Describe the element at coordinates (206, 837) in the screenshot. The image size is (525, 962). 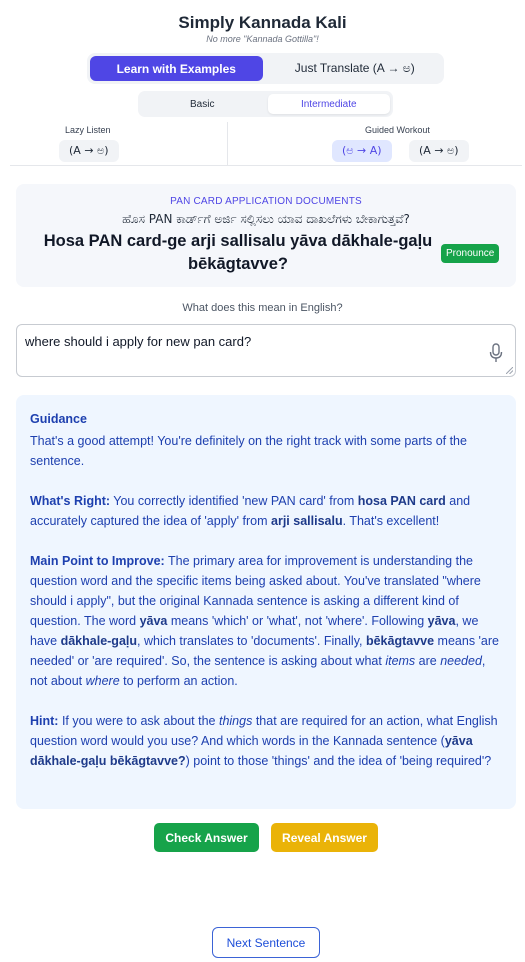
I see `check-answer-button: Check Answer` at that location.